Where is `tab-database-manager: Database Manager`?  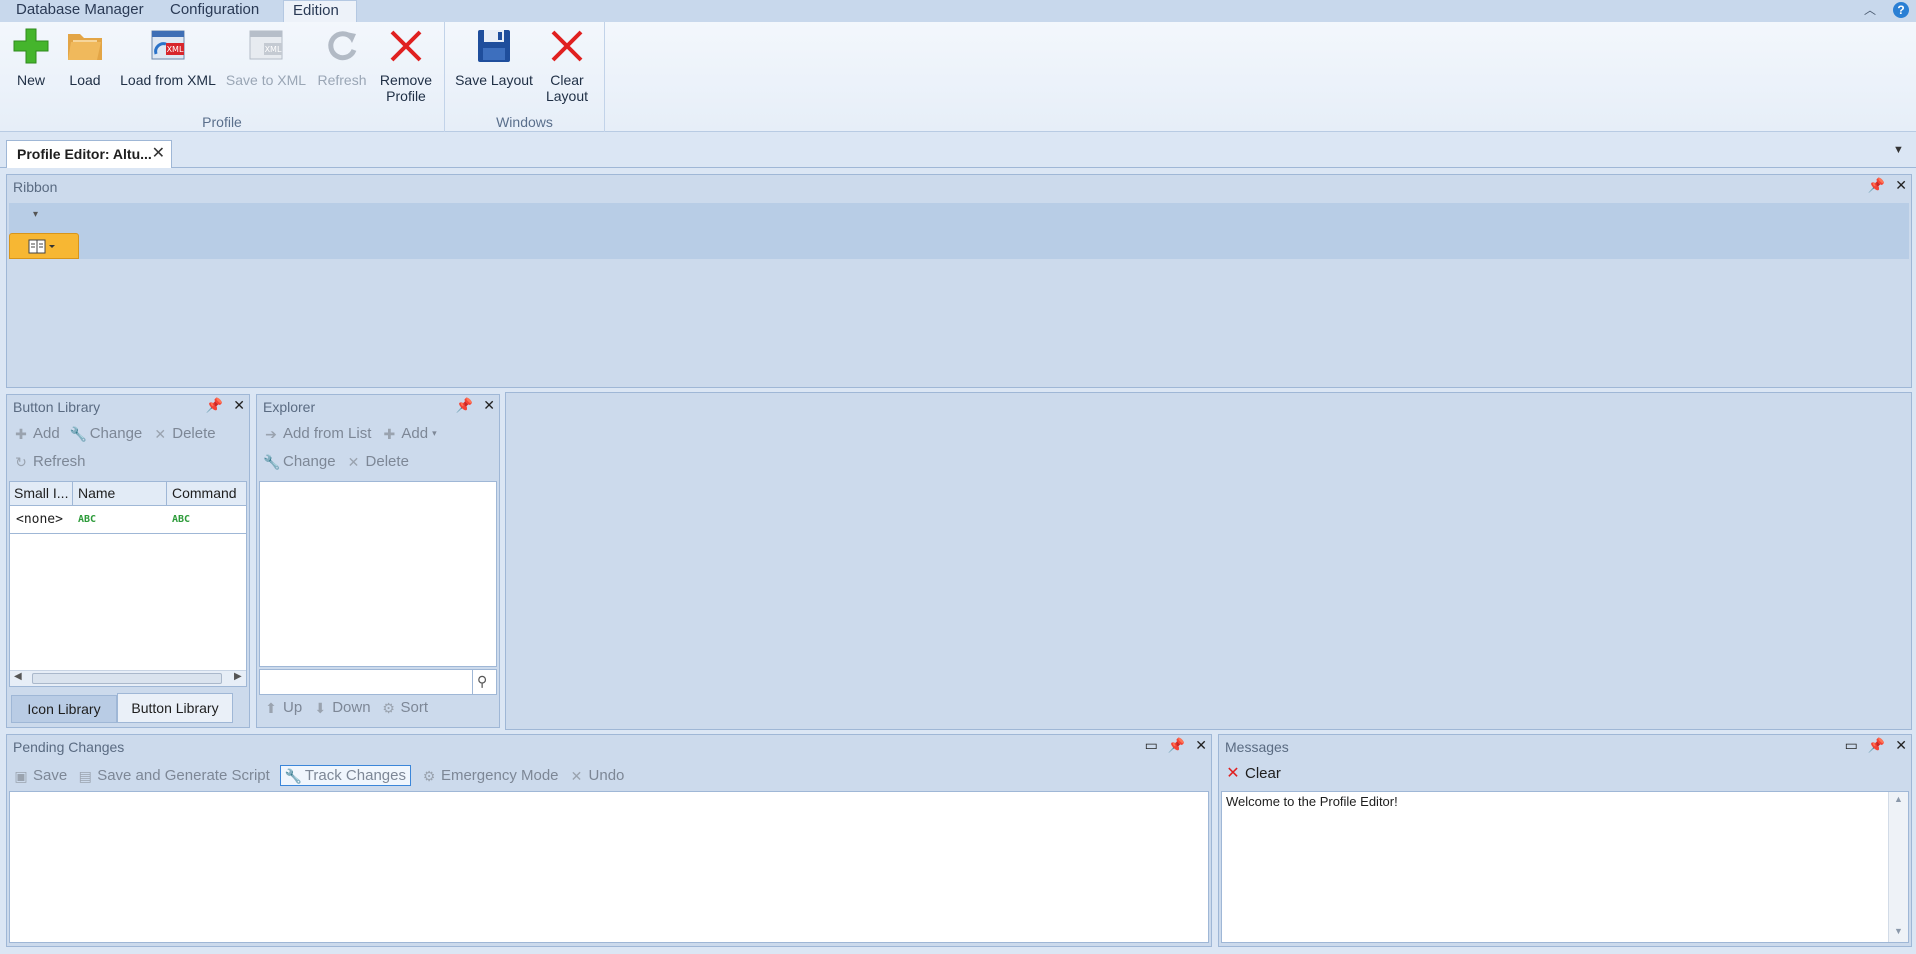 tab-database-manager: Database Manager is located at coordinates (80, 11).